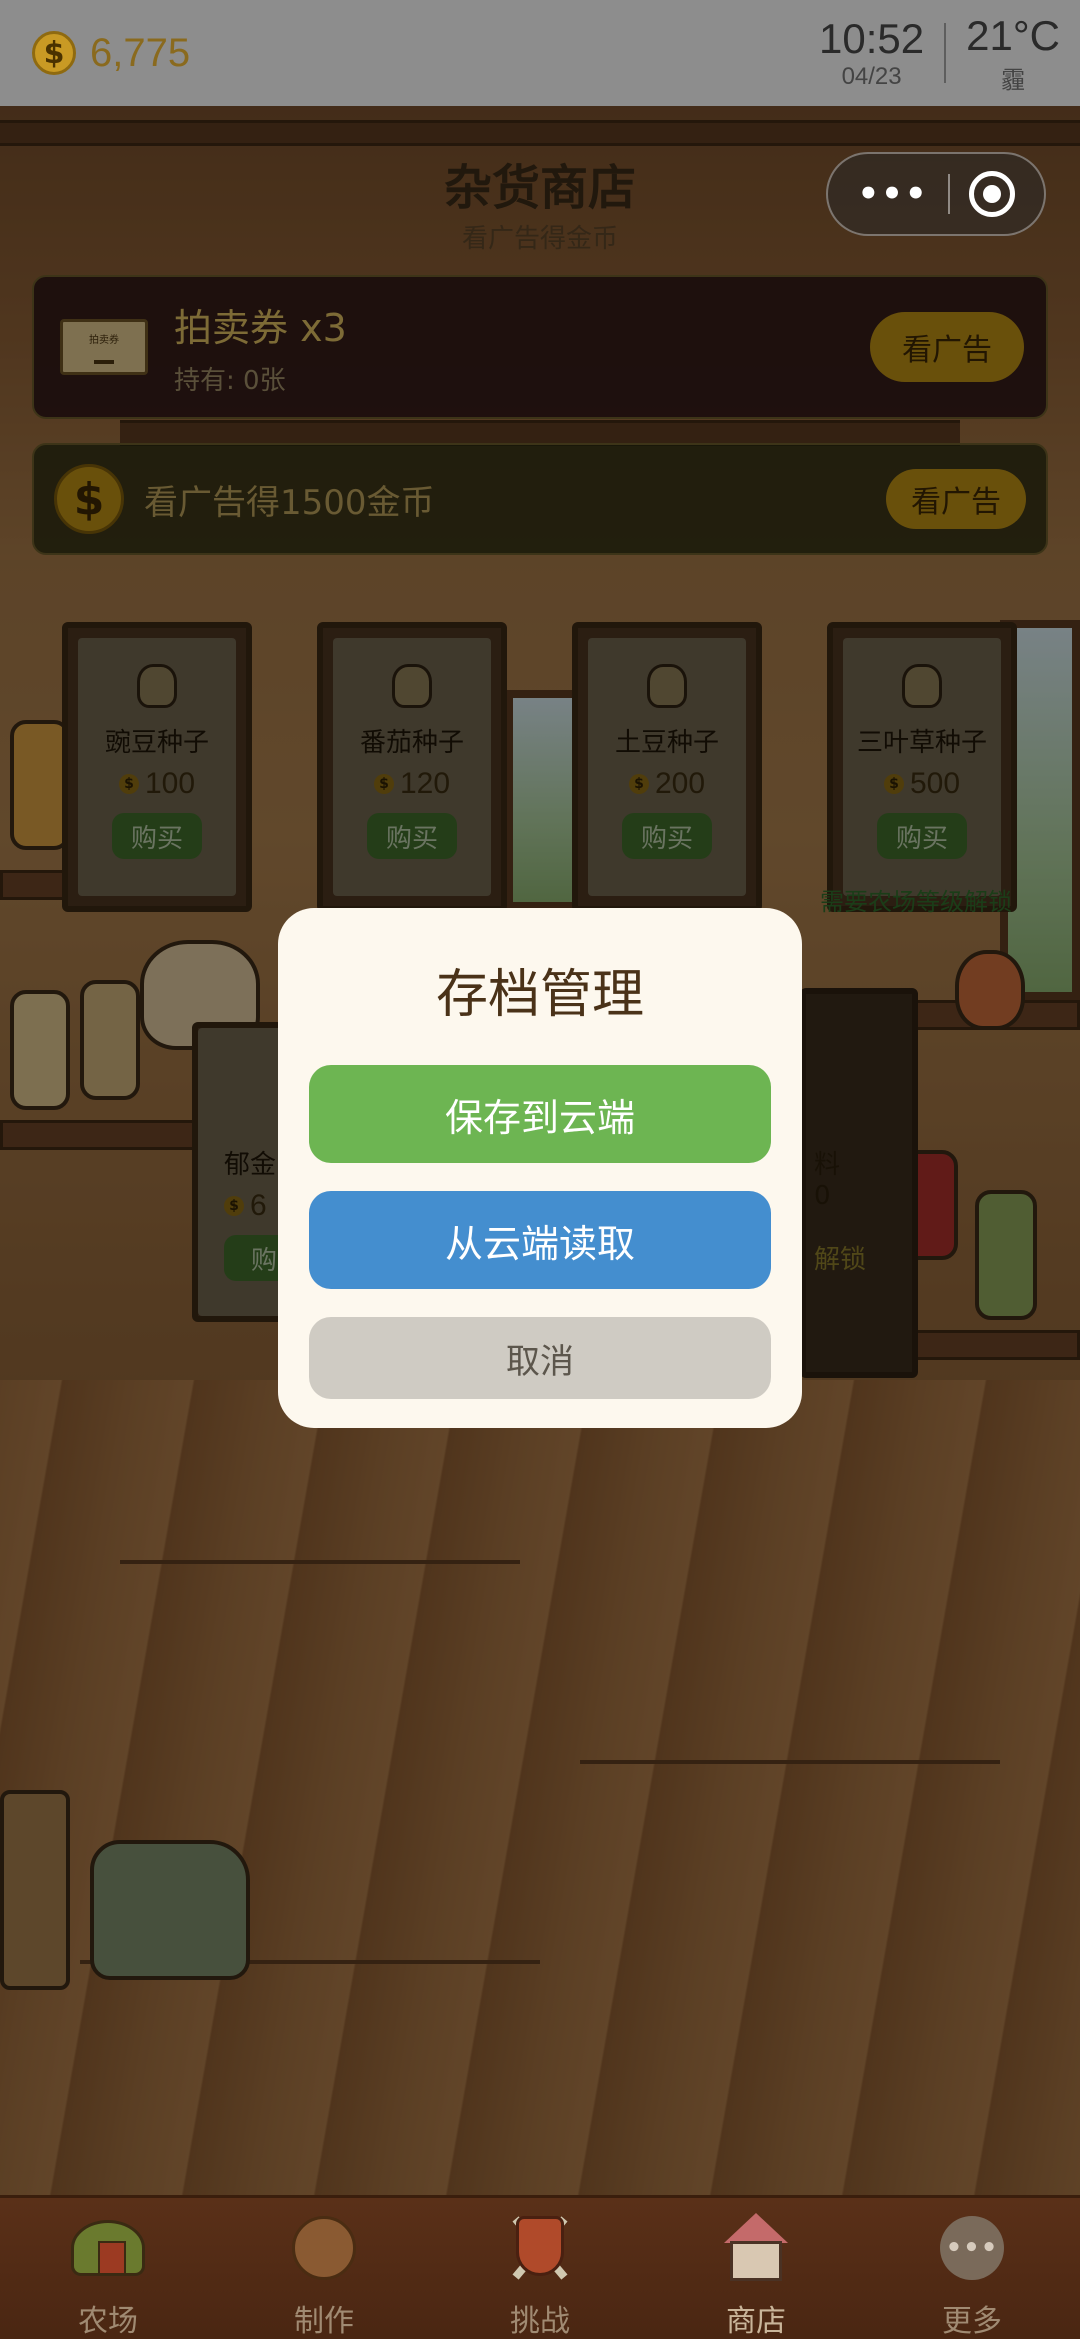 The height and width of the screenshot is (2339, 1080). What do you see at coordinates (540, 2321) in the screenshot?
I see `tab-label: 挑战` at bounding box center [540, 2321].